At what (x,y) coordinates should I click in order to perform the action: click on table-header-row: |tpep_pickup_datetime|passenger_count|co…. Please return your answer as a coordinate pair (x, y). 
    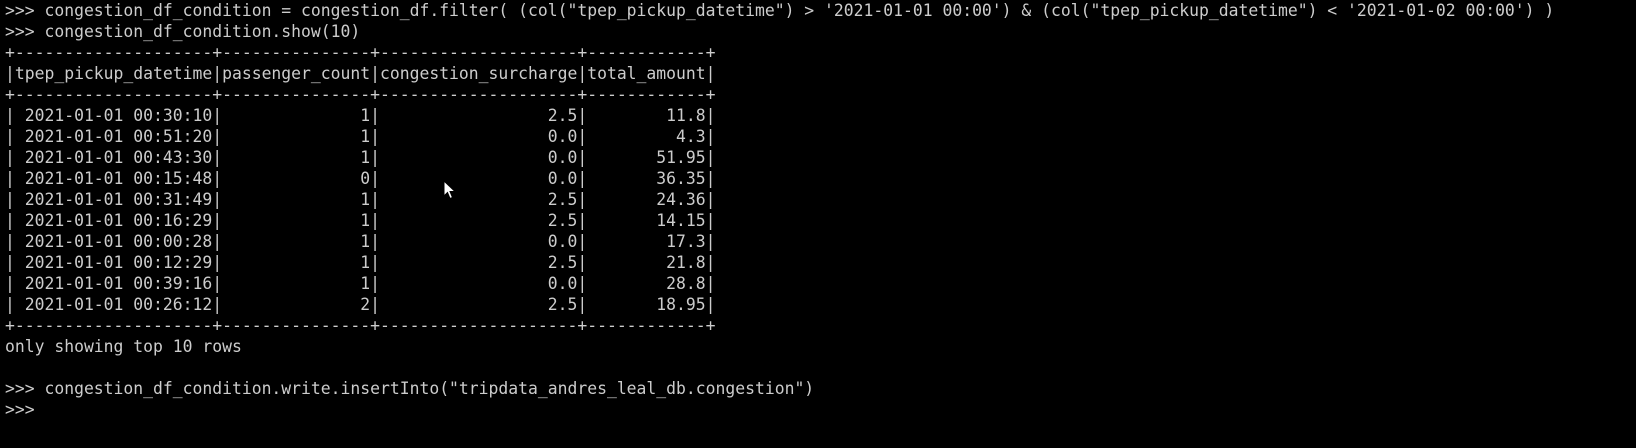
    Looking at the image, I should click on (360, 73).